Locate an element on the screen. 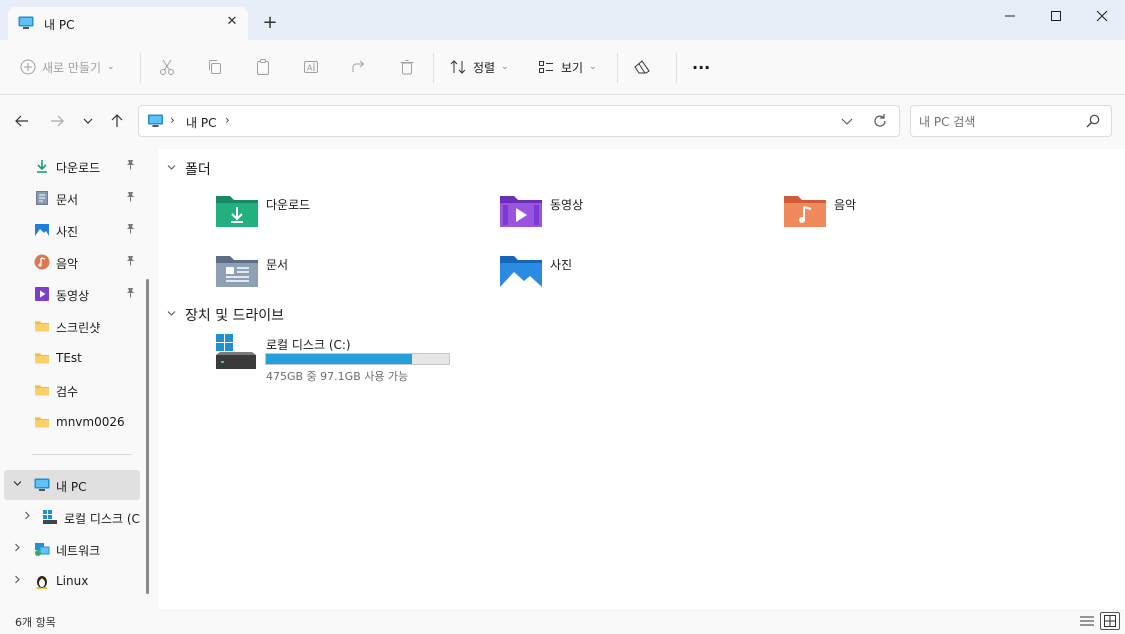 The image size is (1125, 634). sidebar-item-test: TEst is located at coordinates (72, 358).